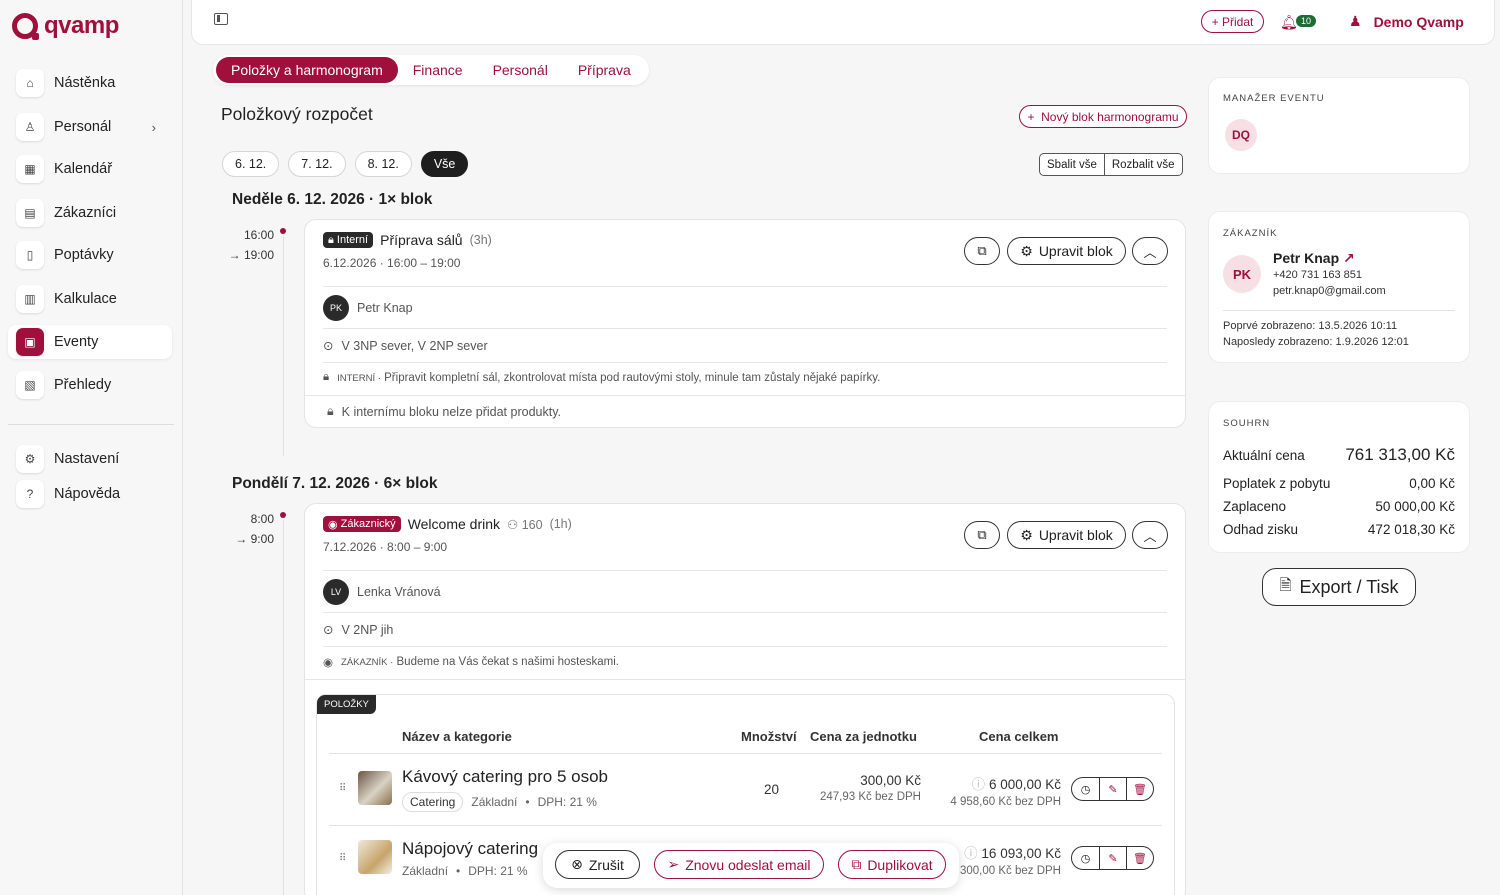 This screenshot has width=1500, height=895. I want to click on location-text: V 3NP sever, V 2NP sever, so click(414, 345).